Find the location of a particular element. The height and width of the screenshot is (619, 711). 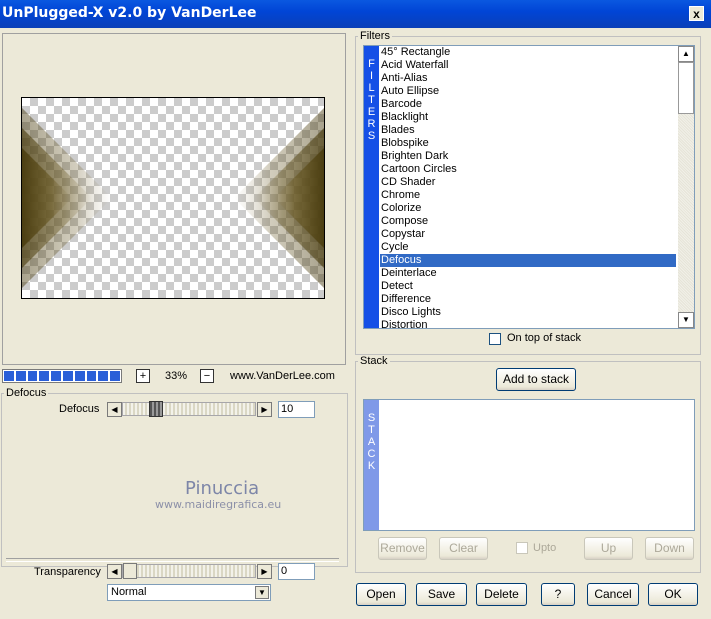

blend-mode-select: Normal ▼ is located at coordinates (189, 592).